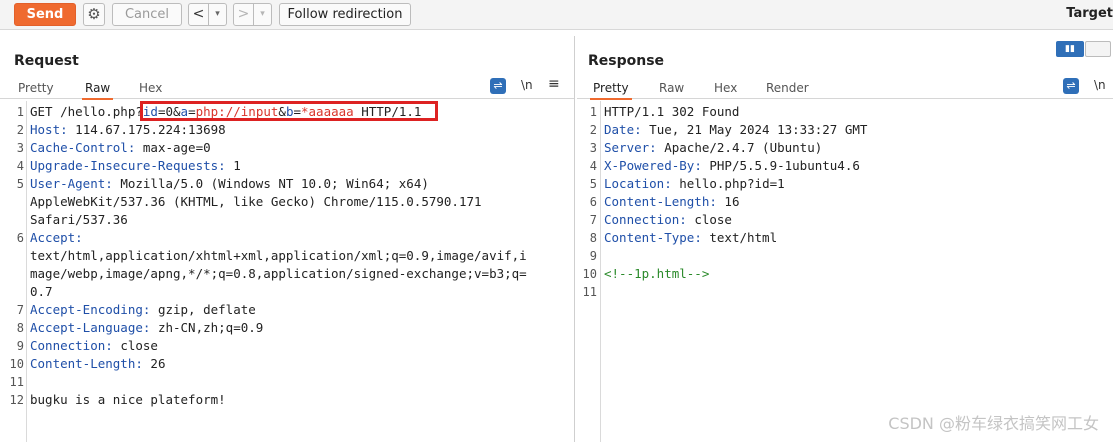 This screenshot has width=1113, height=442. I want to click on header-line: Location: hello.php?id=1, so click(694, 183).